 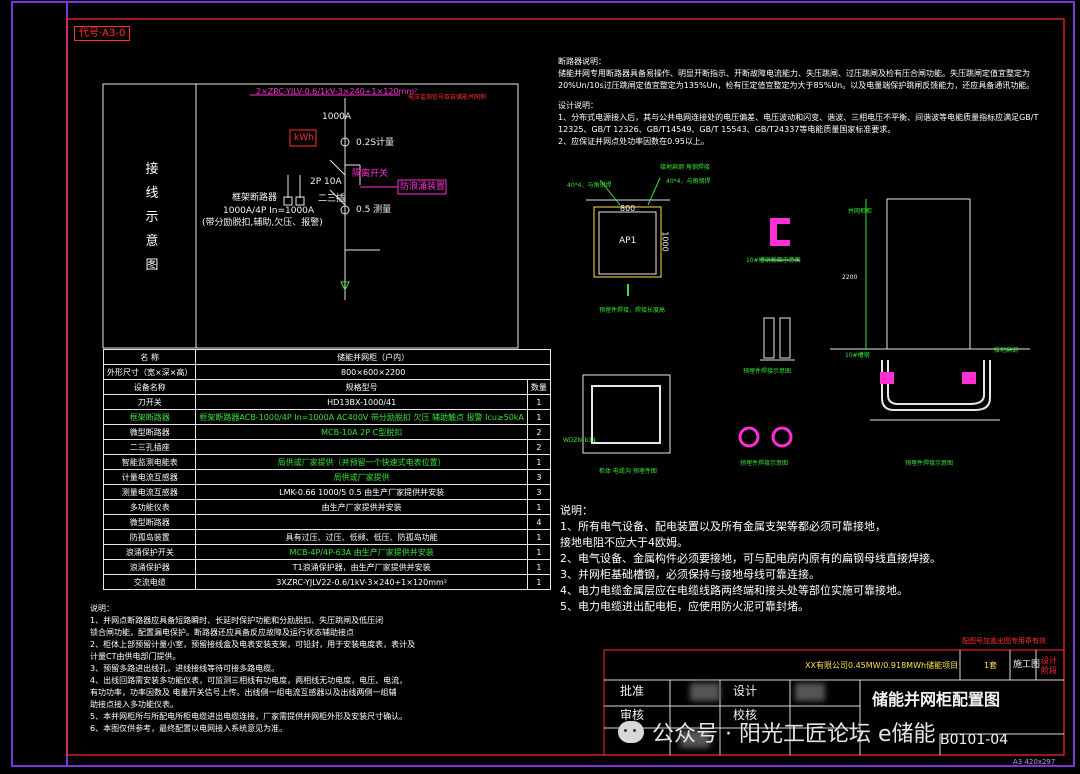 What do you see at coordinates (149, 462) in the screenshot?
I see `row-name: 智能监测电能表` at bounding box center [149, 462].